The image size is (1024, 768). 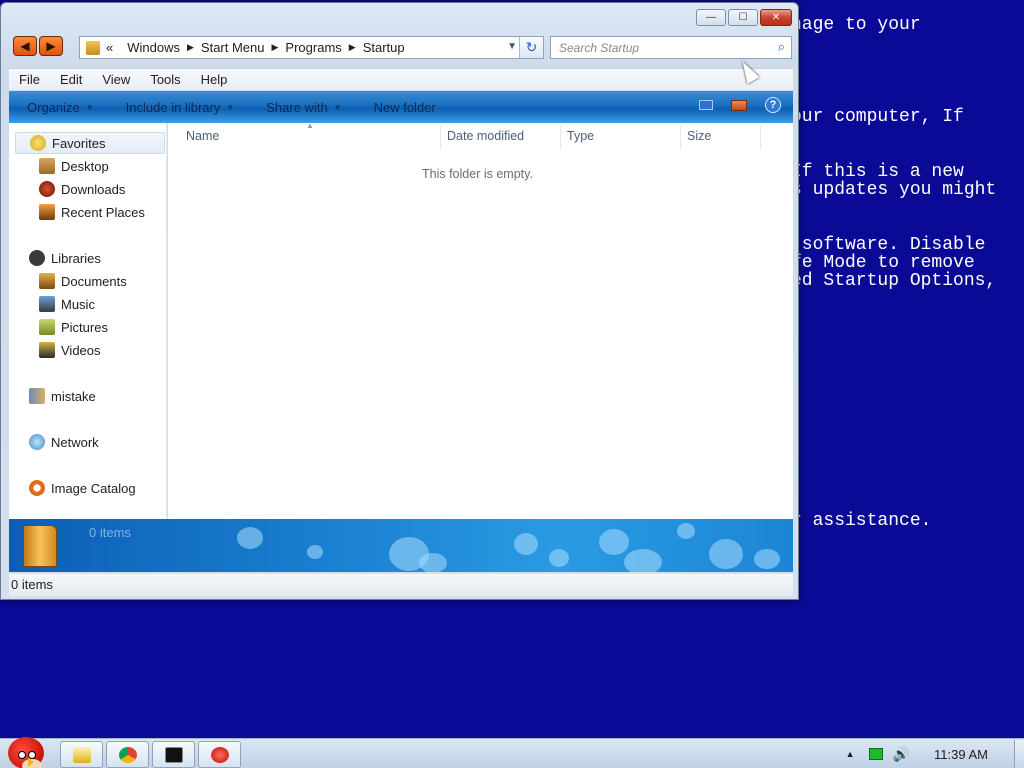 I want to click on clock: 11:39 AM, so click(x=961, y=754).